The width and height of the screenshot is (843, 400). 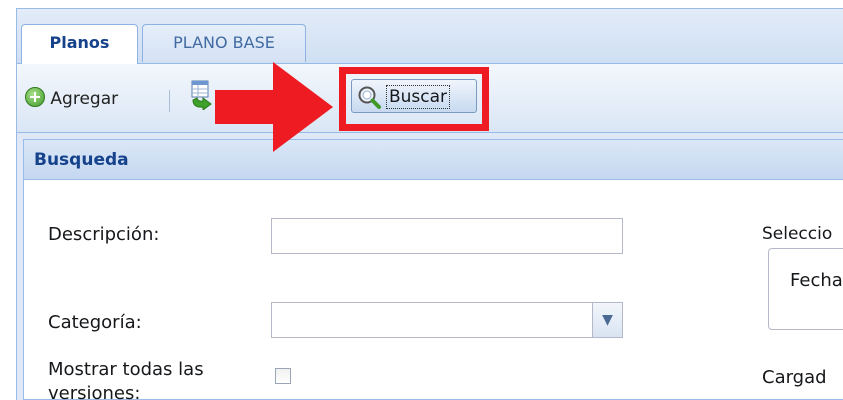 What do you see at coordinates (35, 97) in the screenshot?
I see `add-icon` at bounding box center [35, 97].